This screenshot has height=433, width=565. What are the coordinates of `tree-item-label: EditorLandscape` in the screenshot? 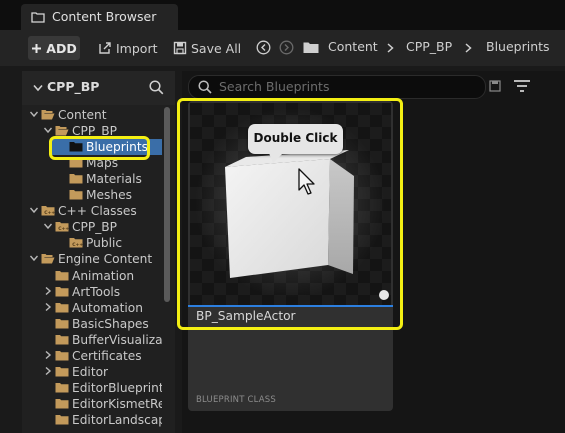 It's located at (117, 419).